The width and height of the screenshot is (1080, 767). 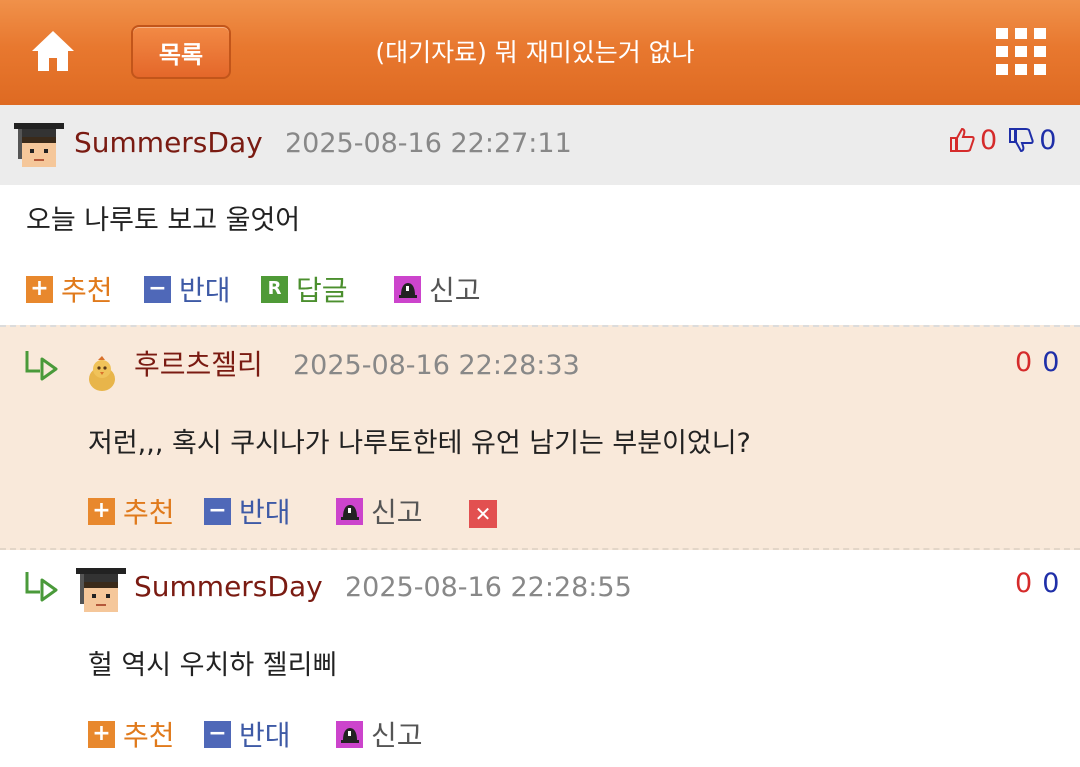 I want to click on grid-menu-button, so click(x=1021, y=52).